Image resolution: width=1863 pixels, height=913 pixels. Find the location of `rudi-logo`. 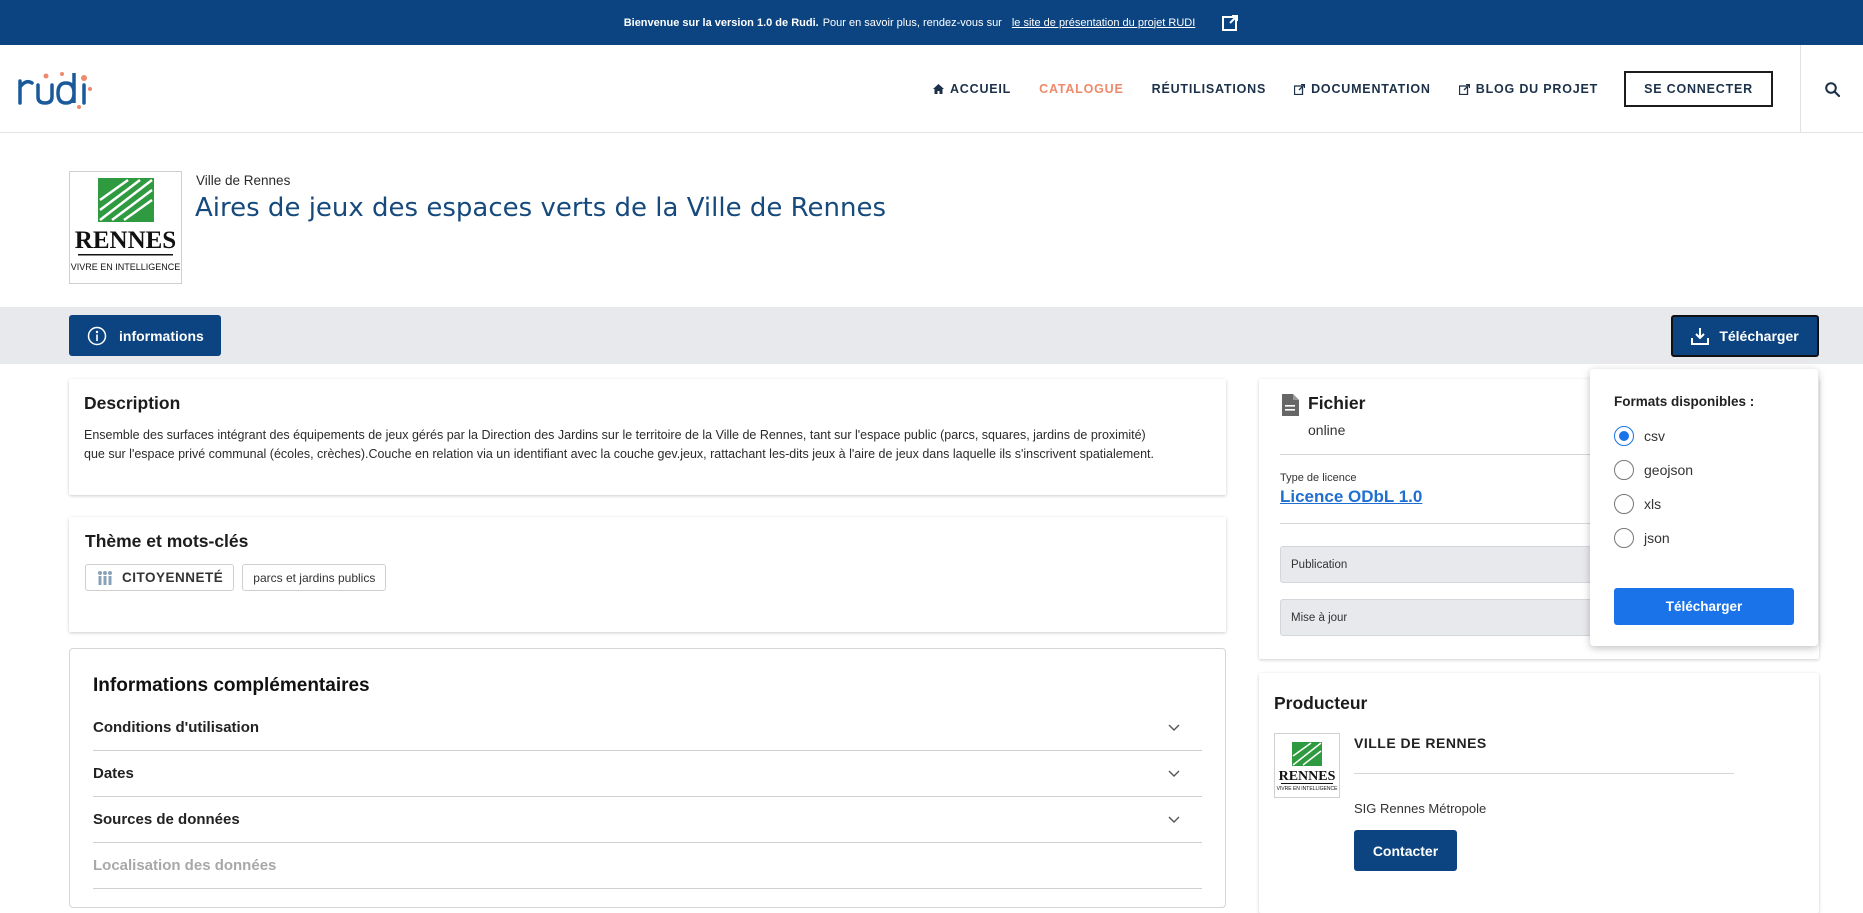

rudi-logo is located at coordinates (56, 91).